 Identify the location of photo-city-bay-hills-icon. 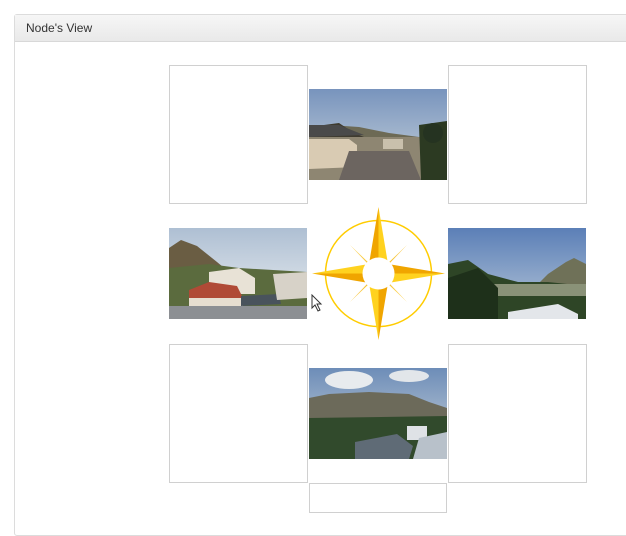
(517, 273).